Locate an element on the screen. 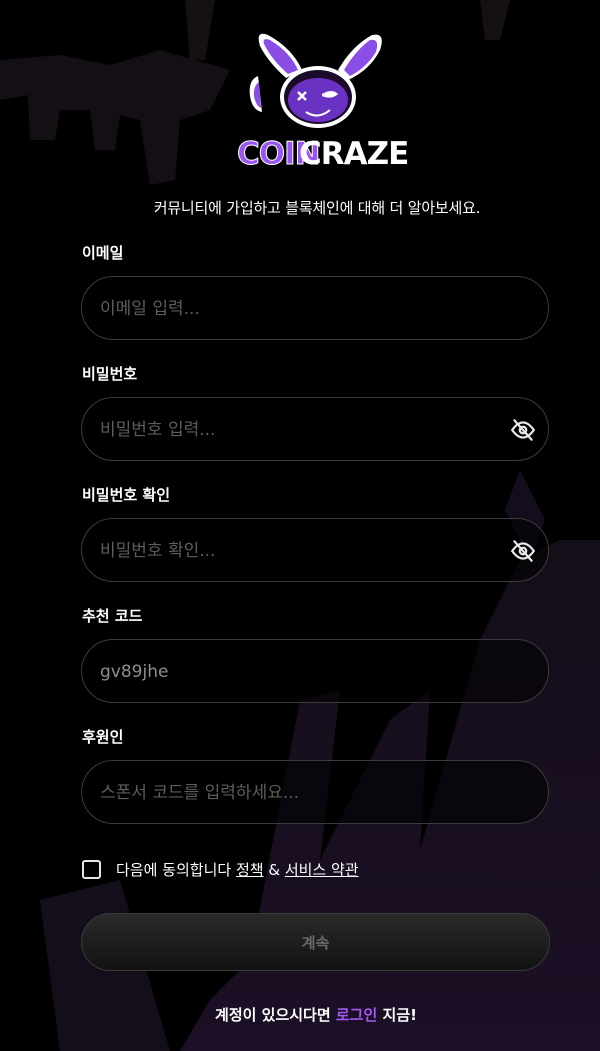 This screenshot has height=1051, width=600. brand-name-part2: CRAZE is located at coordinates (353, 154).